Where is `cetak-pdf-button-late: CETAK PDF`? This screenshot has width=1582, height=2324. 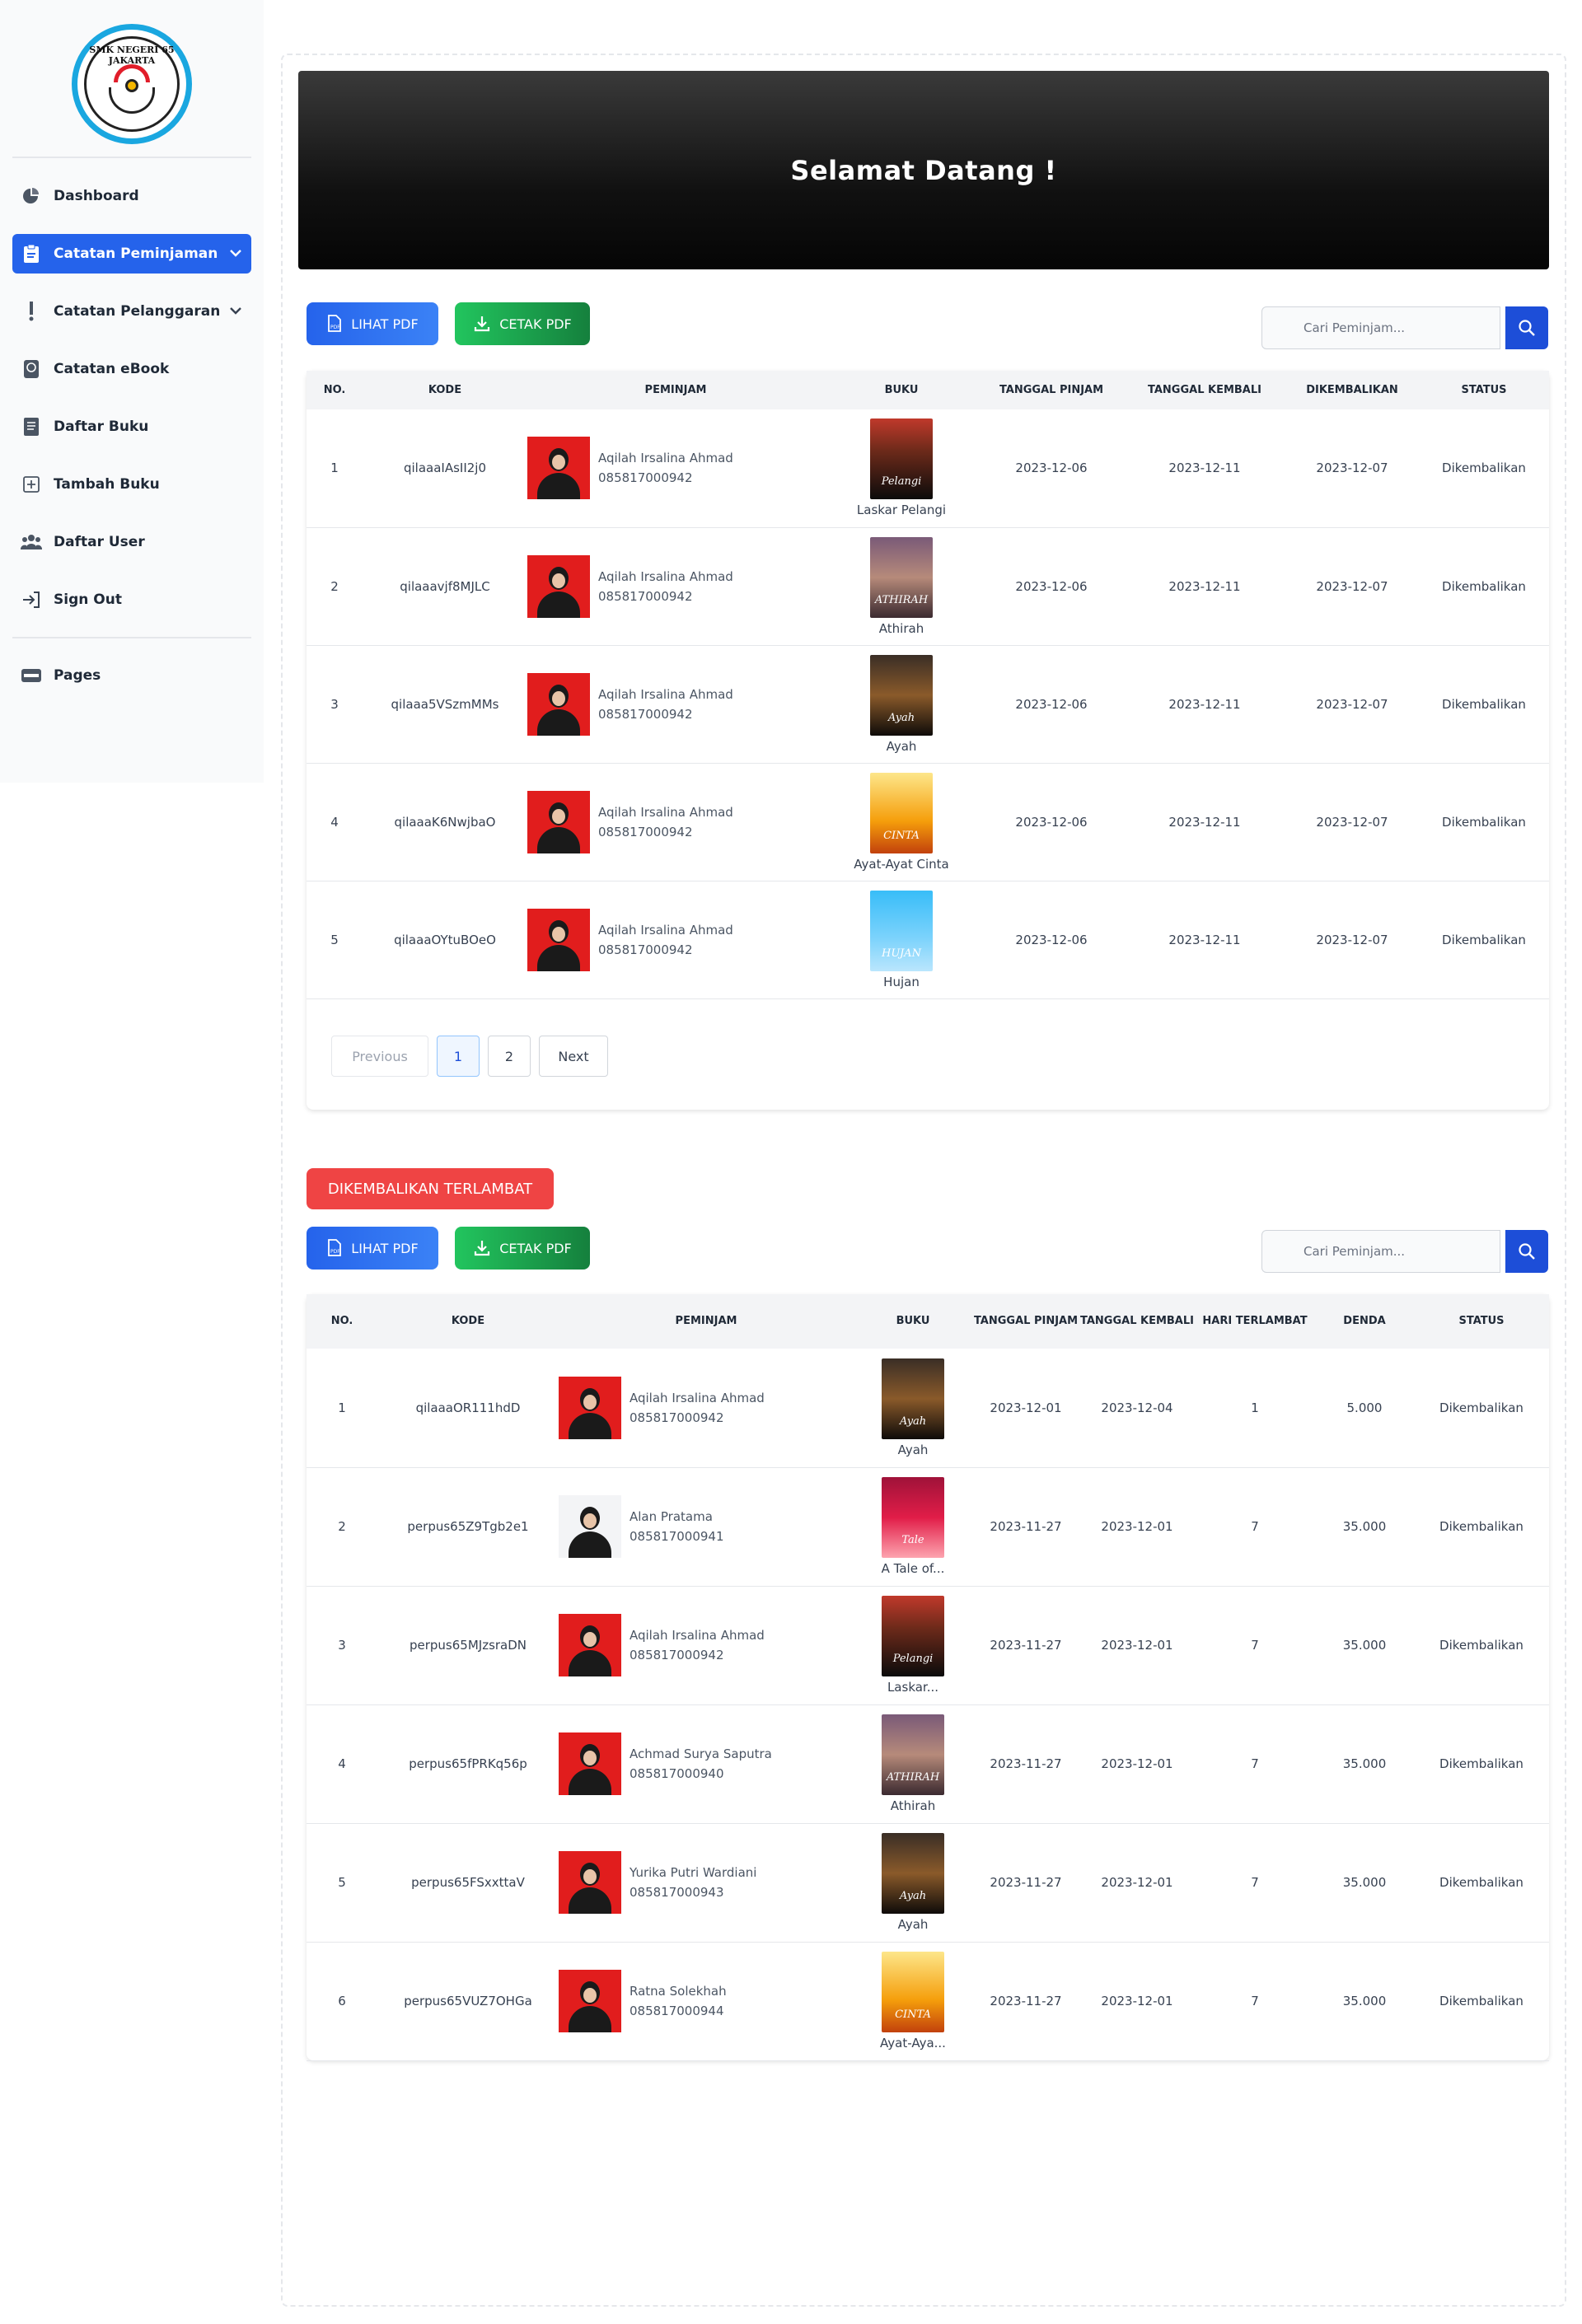 cetak-pdf-button-late: CETAK PDF is located at coordinates (523, 1248).